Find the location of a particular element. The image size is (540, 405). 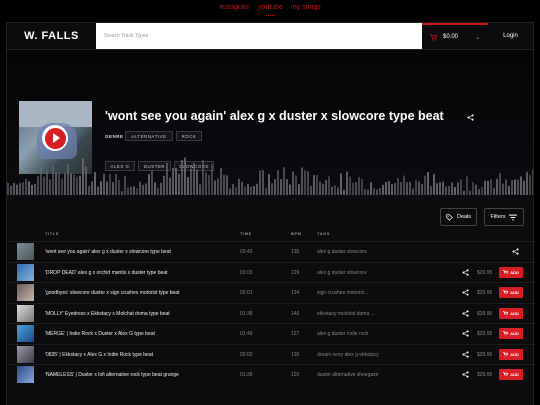

track-bpm: 127 is located at coordinates (295, 334).